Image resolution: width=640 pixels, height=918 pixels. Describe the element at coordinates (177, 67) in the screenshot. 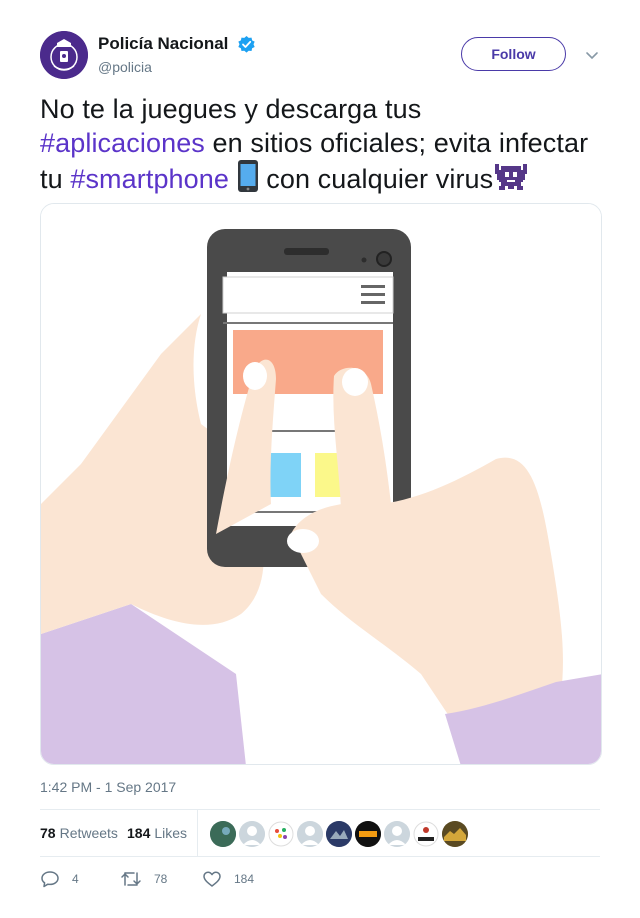

I see `user-handle: @policia` at that location.